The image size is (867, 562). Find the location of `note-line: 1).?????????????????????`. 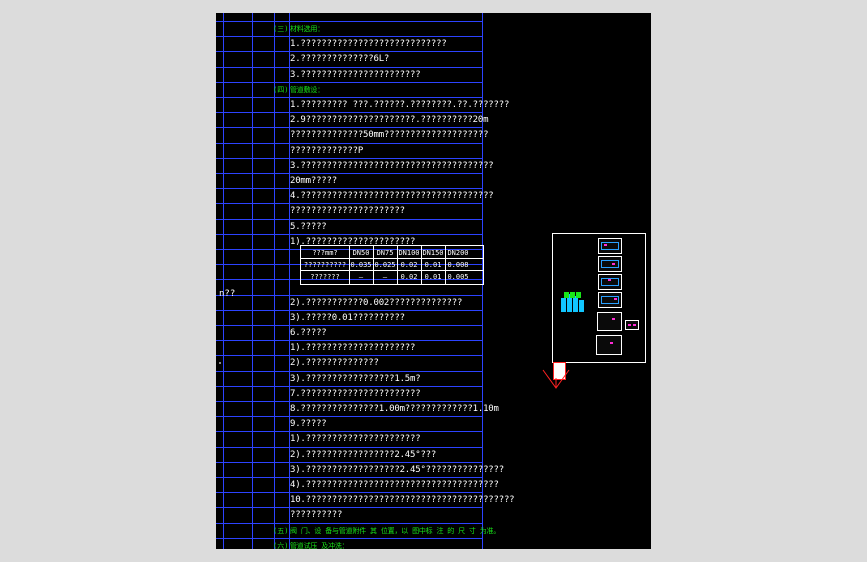

note-line: 1).????????????????????? is located at coordinates (349, 348).